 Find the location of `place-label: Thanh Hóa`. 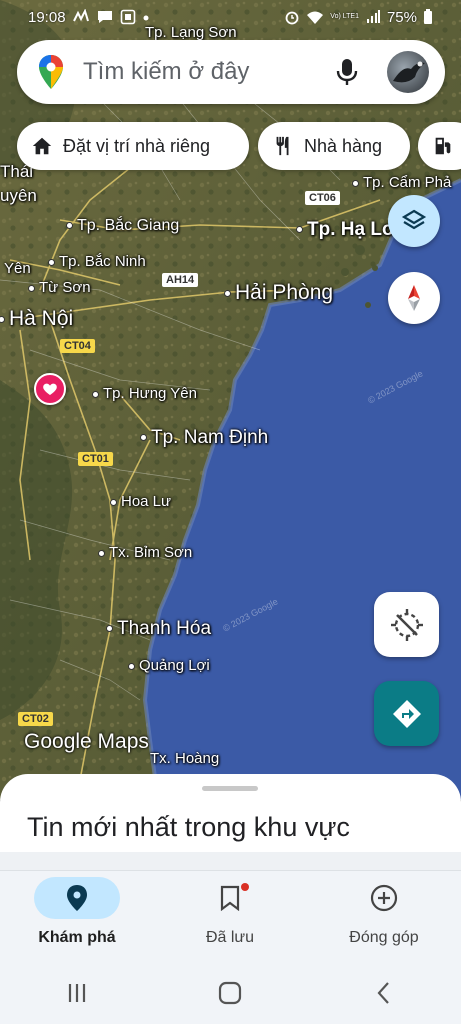

place-label: Thanh Hóa is located at coordinates (158, 629).